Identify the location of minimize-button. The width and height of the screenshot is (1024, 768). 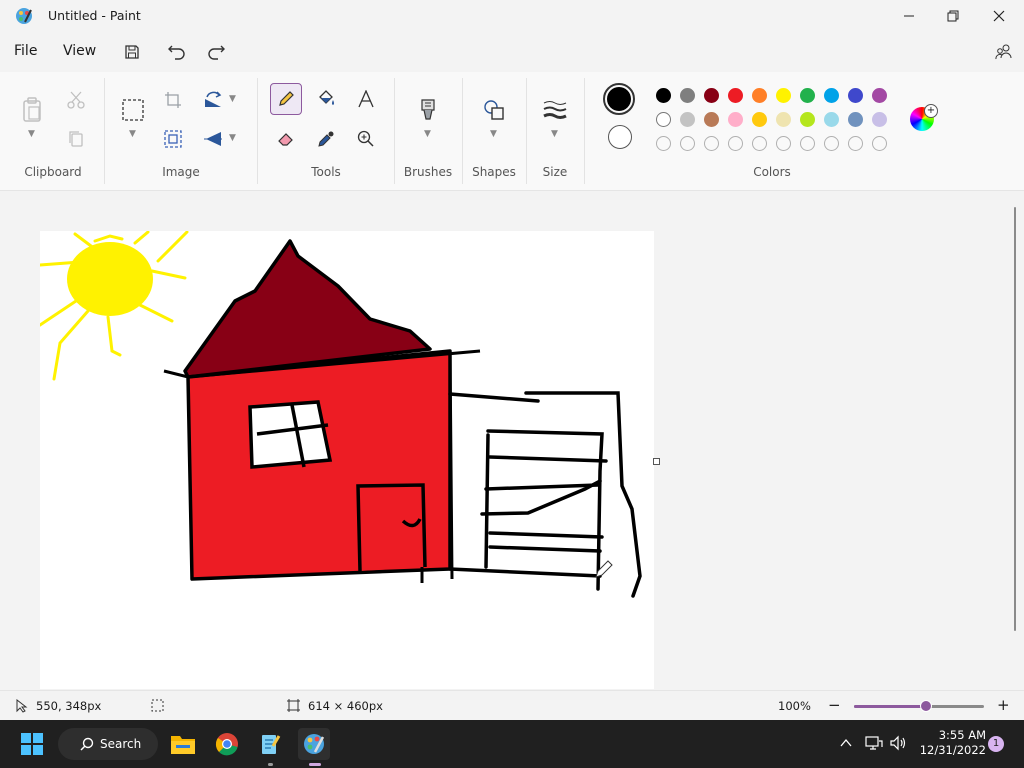
(909, 16).